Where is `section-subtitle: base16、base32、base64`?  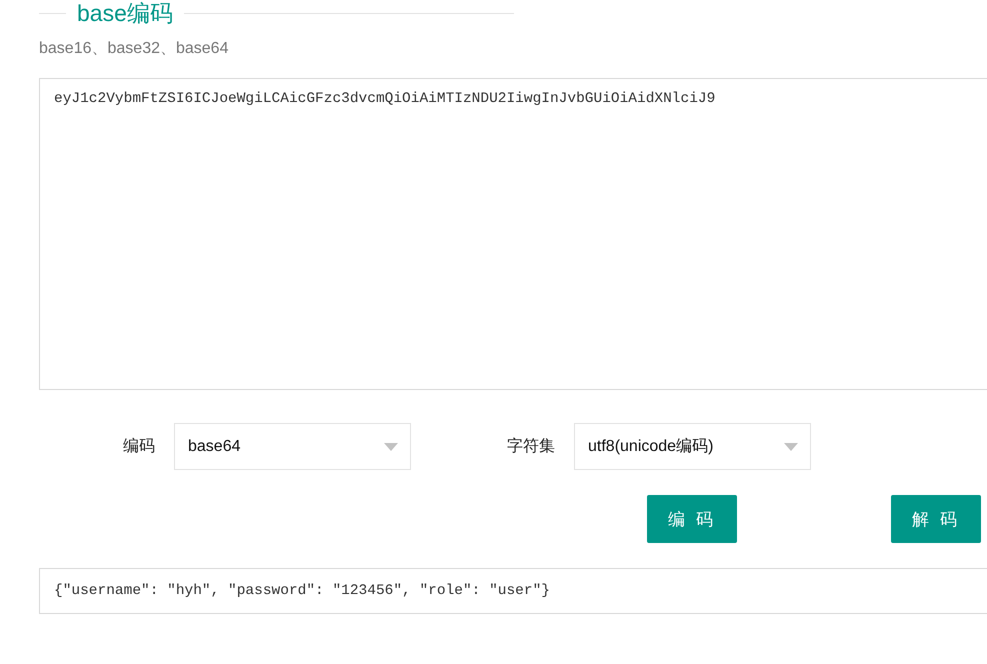 section-subtitle: base16、base32、base64 is located at coordinates (134, 49).